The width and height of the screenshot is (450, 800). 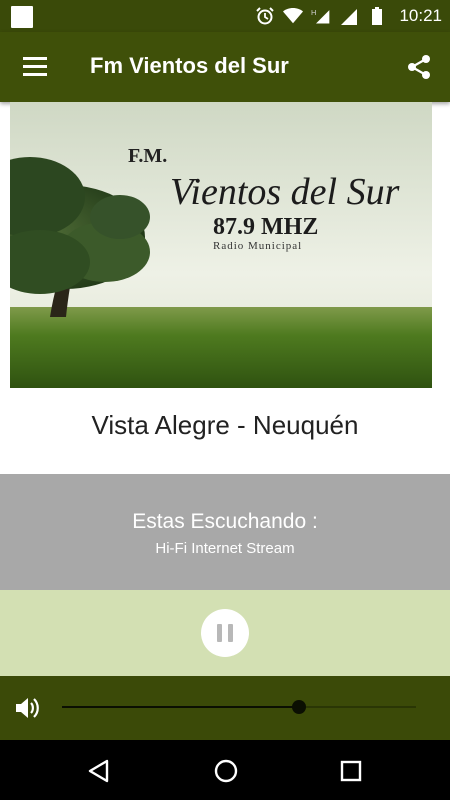 I want to click on wifi-icon, so click(x=293, y=16).